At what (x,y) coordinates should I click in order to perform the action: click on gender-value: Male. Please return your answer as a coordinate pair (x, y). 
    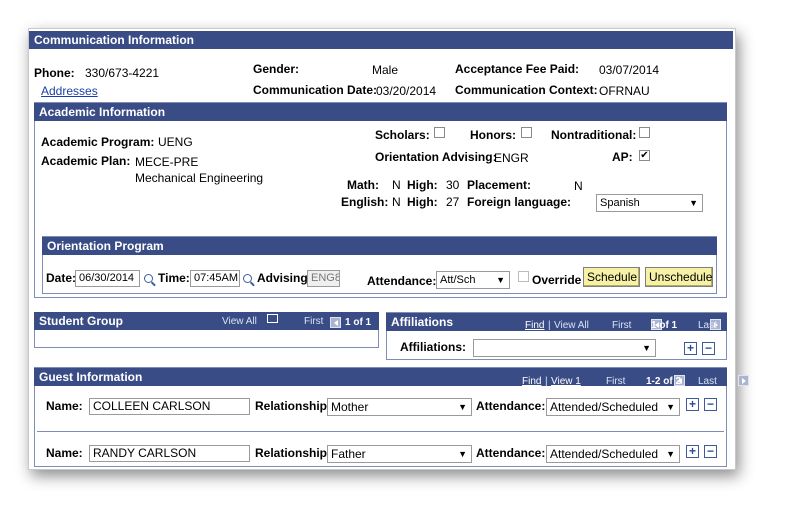
    Looking at the image, I should click on (385, 70).